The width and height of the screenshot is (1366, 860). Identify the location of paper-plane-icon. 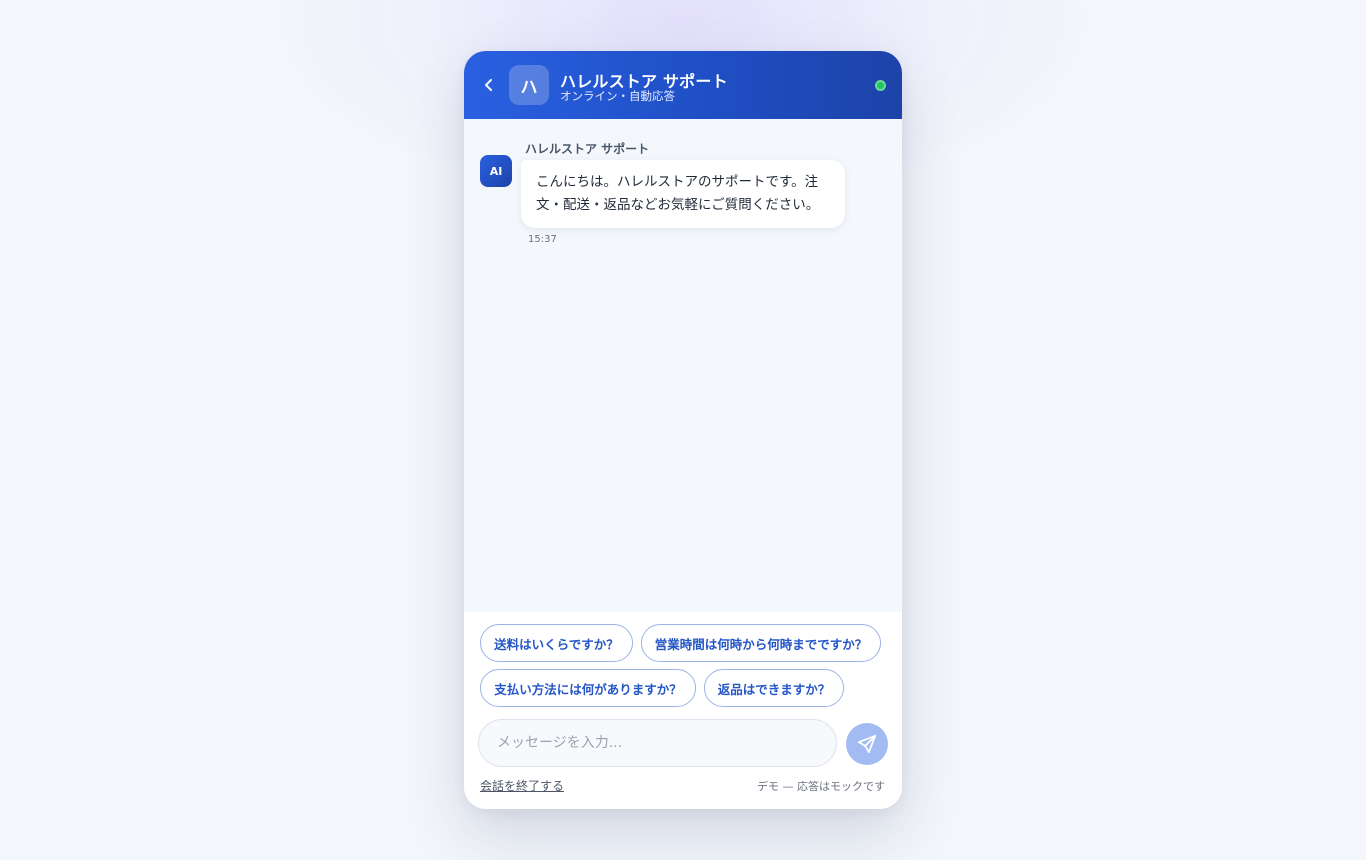
(867, 744).